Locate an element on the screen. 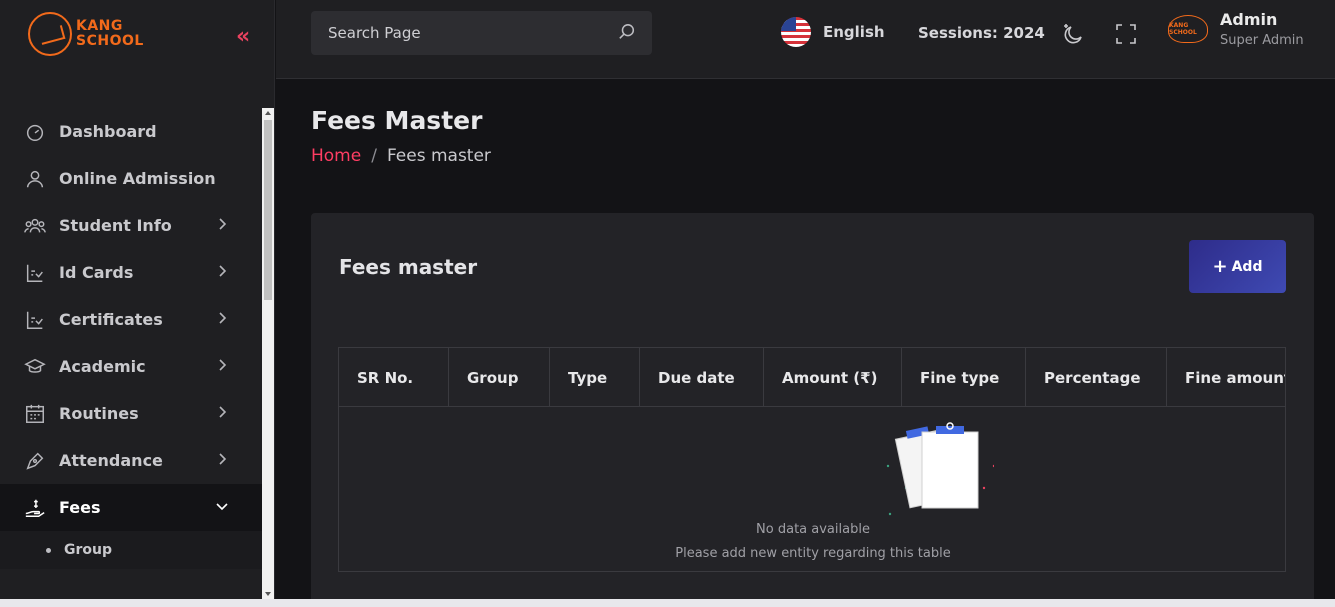 The image size is (1335, 607). add-button: + Add is located at coordinates (1237, 266).